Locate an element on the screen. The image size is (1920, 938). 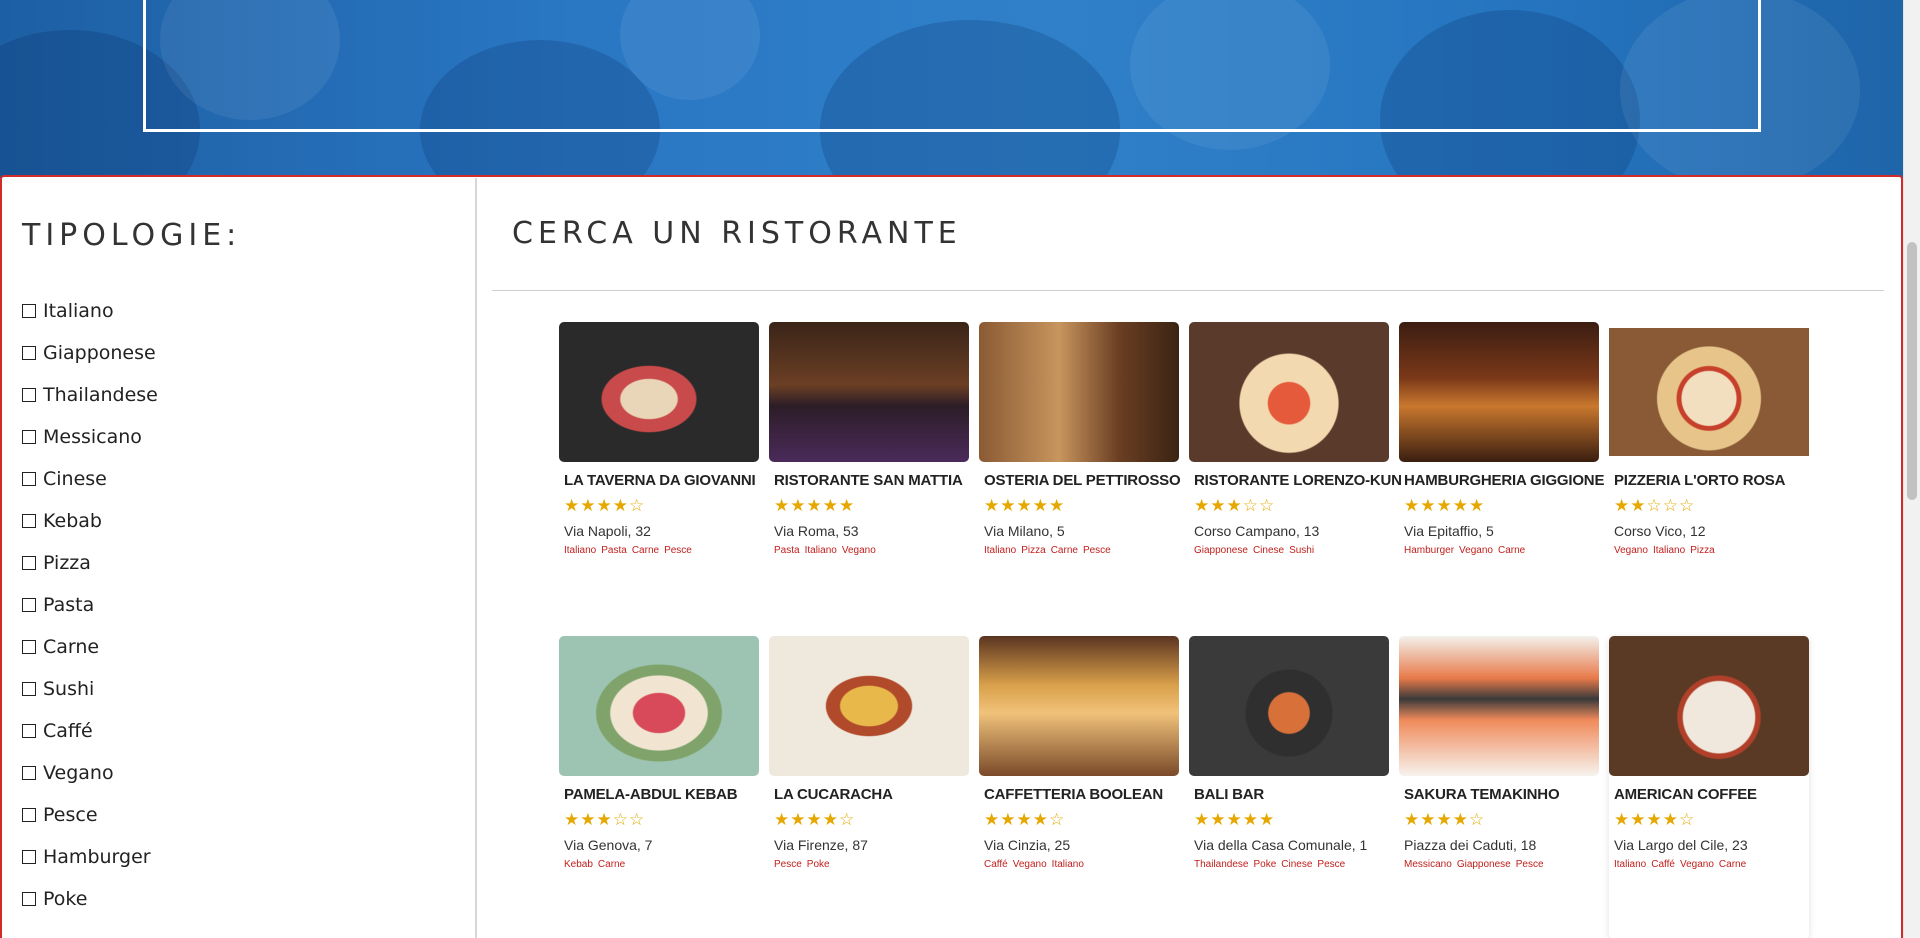
category-tag: Pizza is located at coordinates (1702, 550).